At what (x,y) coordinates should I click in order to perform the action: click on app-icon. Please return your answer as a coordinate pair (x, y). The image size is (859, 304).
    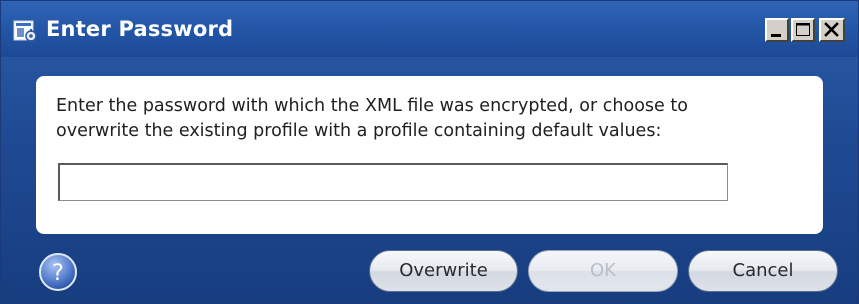
    Looking at the image, I should click on (25, 31).